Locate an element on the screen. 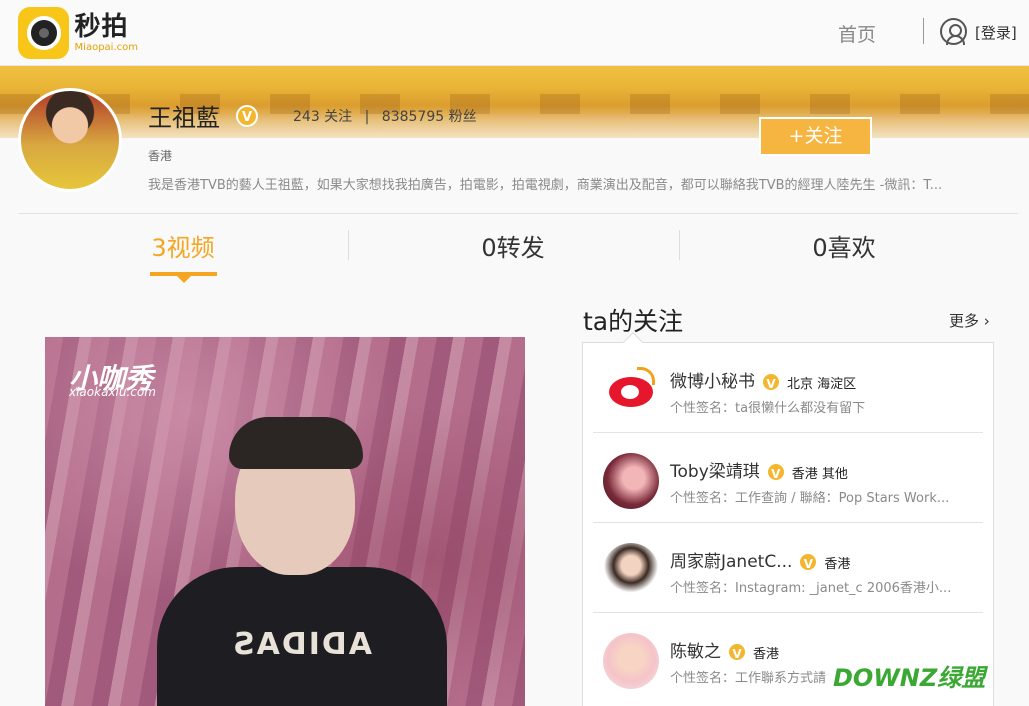 The width and height of the screenshot is (1029, 706). nav-divider is located at coordinates (923, 31).